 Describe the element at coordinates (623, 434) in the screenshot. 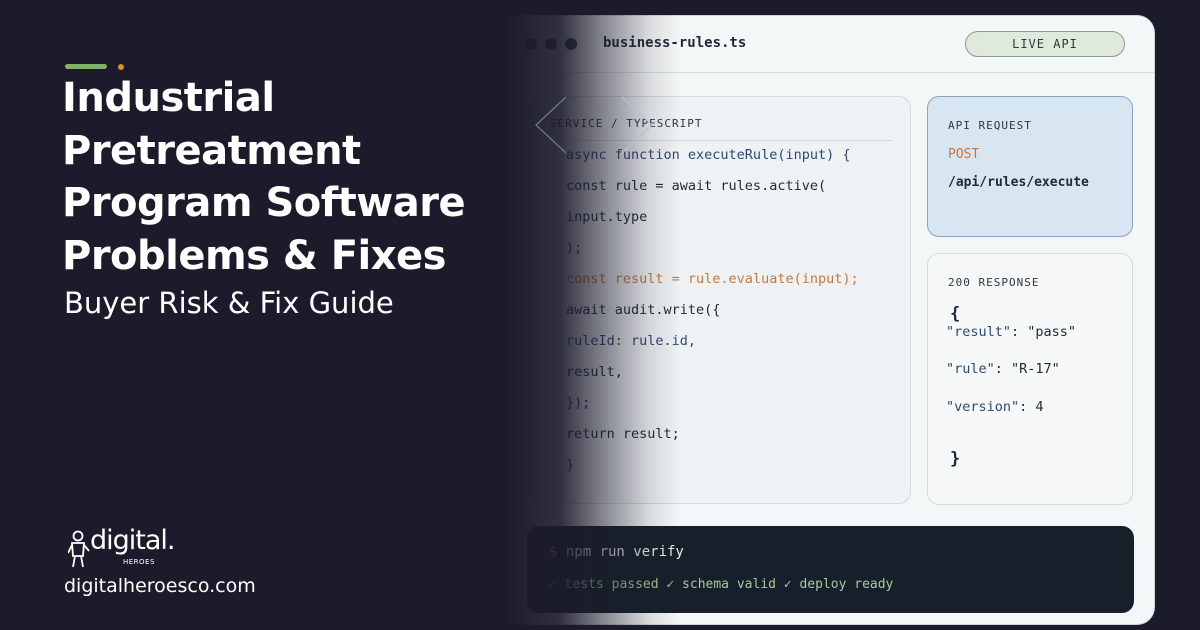

I see `code-line: return result;` at that location.